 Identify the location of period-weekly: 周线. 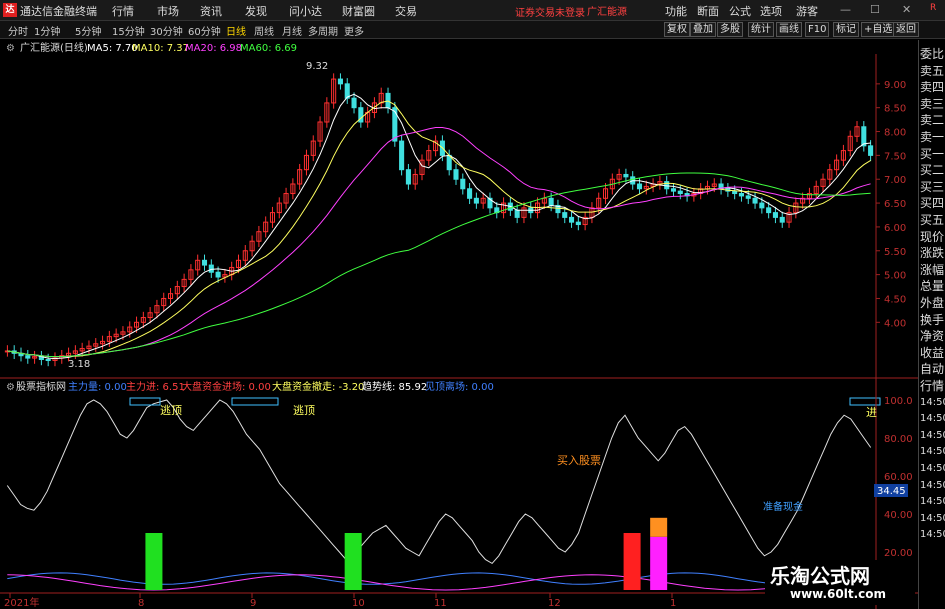
(264, 30).